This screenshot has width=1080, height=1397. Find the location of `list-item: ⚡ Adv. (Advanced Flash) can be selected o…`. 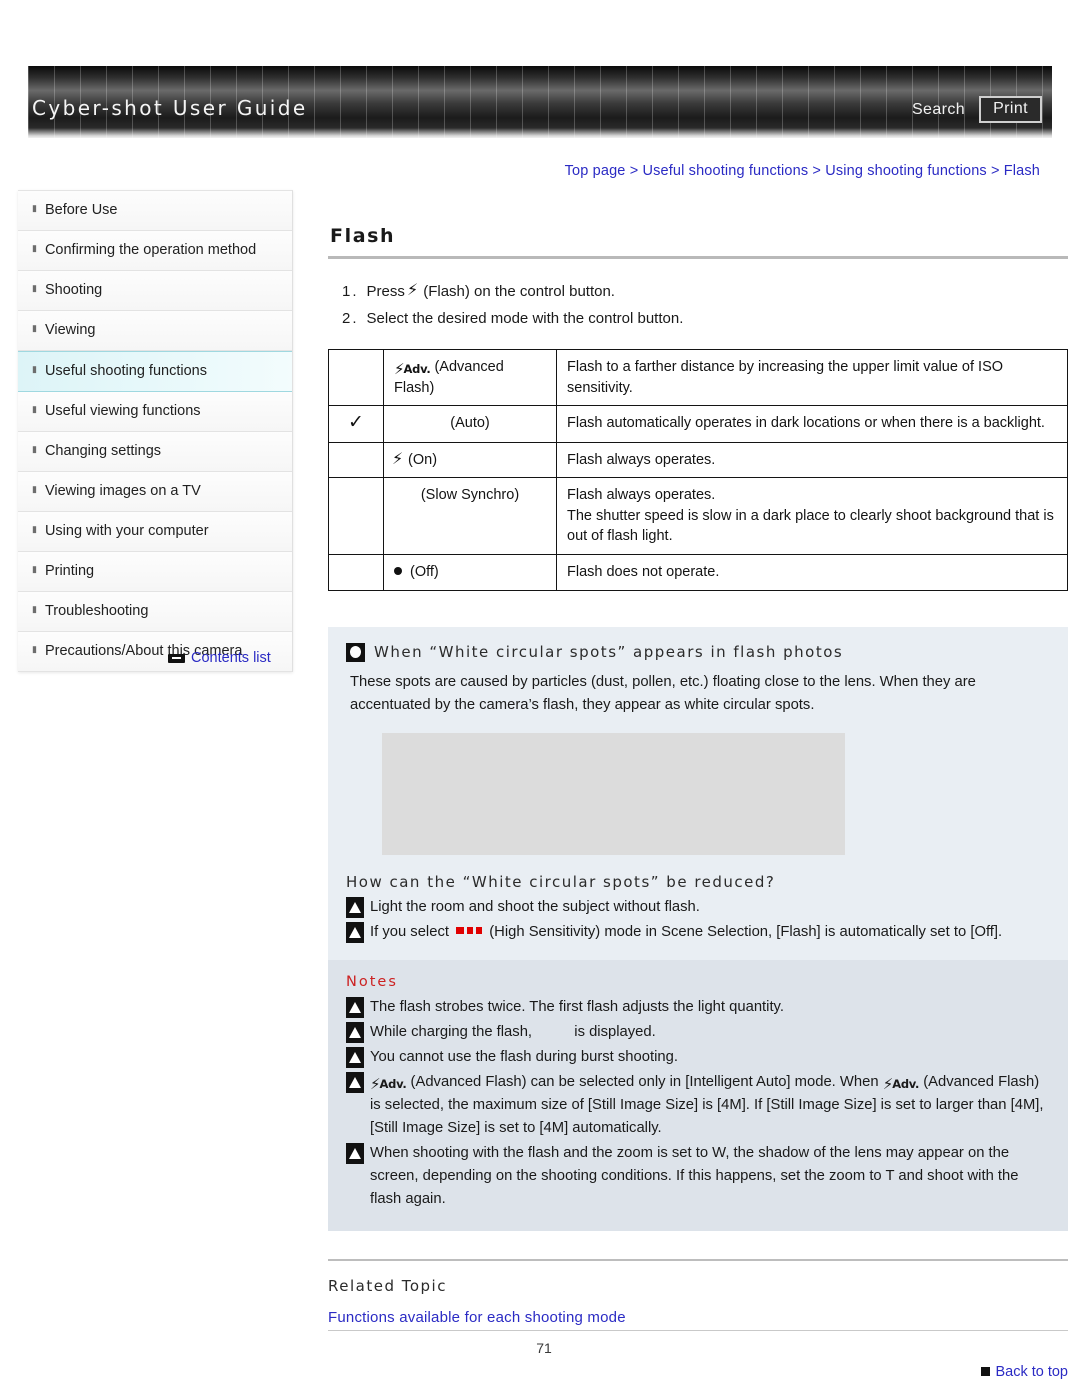

list-item: ⚡ Adv. (Advanced Flash) can be selected o… is located at coordinates (698, 1105).